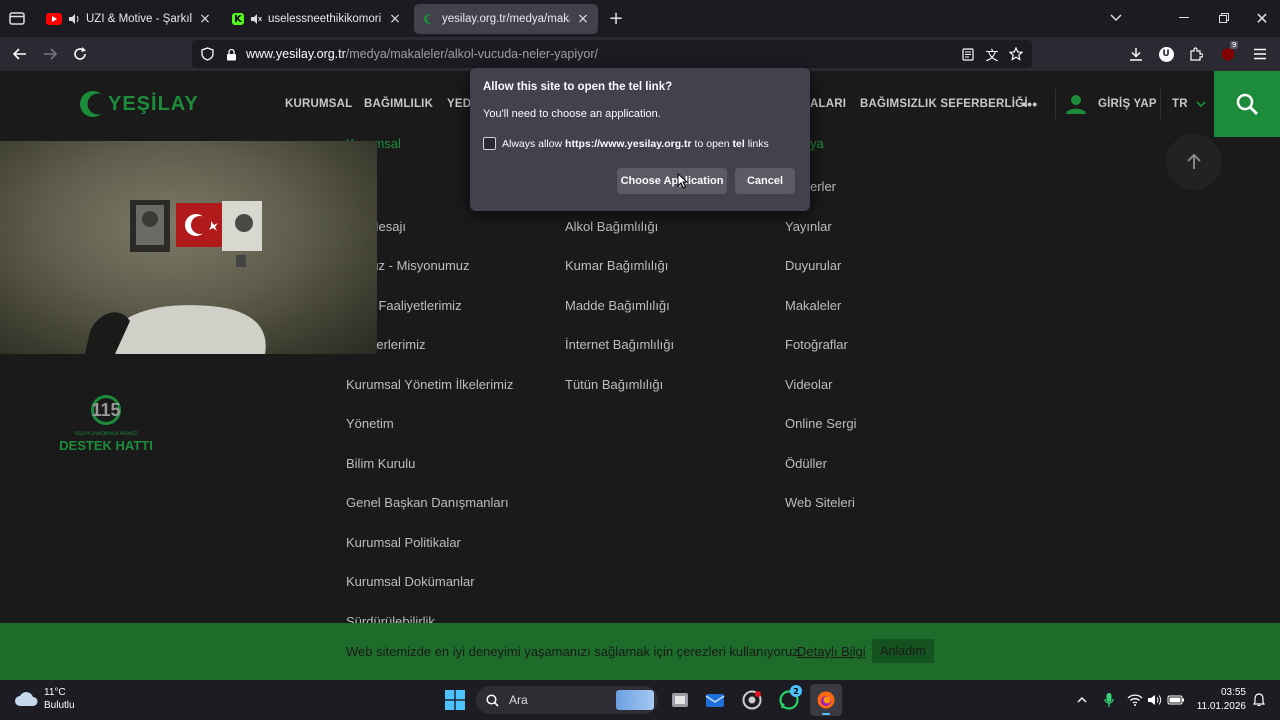 This screenshot has width=1280, height=720. I want to click on tab-title: yesilay.org.tr/medya/makaleler/, so click(506, 19).